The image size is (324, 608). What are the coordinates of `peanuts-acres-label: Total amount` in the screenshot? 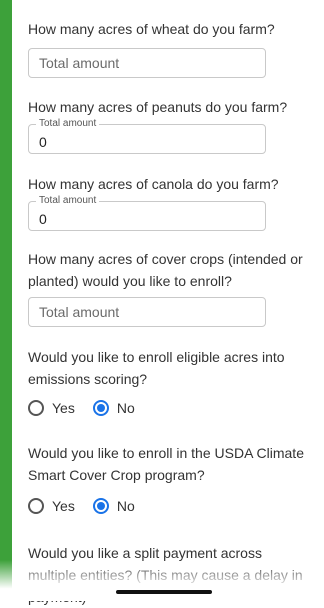 It's located at (68, 124).